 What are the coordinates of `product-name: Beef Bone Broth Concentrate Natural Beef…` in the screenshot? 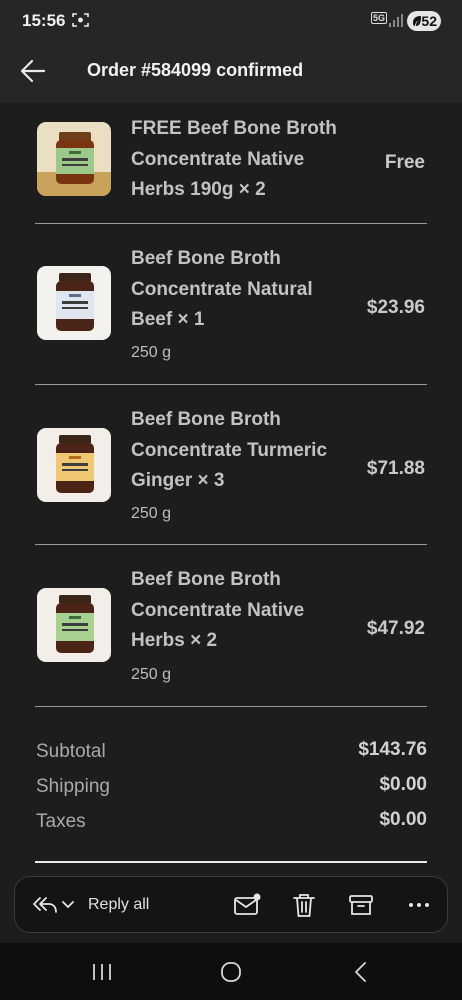 It's located at (222, 289).